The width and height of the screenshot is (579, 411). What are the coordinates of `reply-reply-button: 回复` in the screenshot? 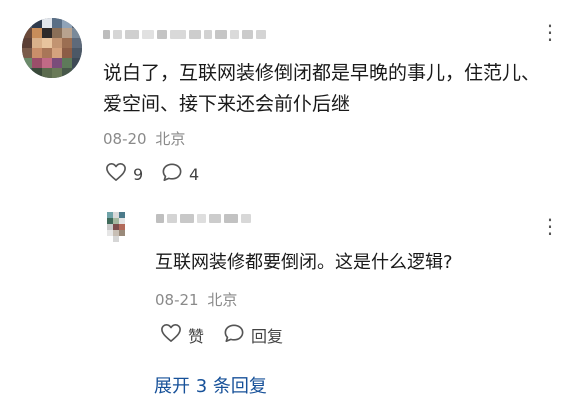 It's located at (253, 335).